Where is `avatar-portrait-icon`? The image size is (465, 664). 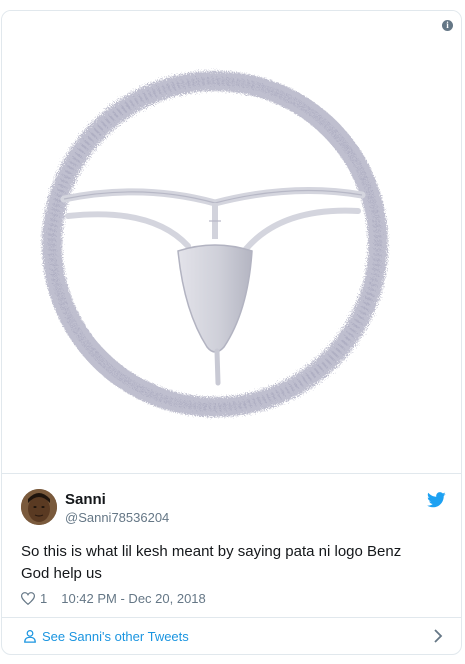 avatar-portrait-icon is located at coordinates (39, 507).